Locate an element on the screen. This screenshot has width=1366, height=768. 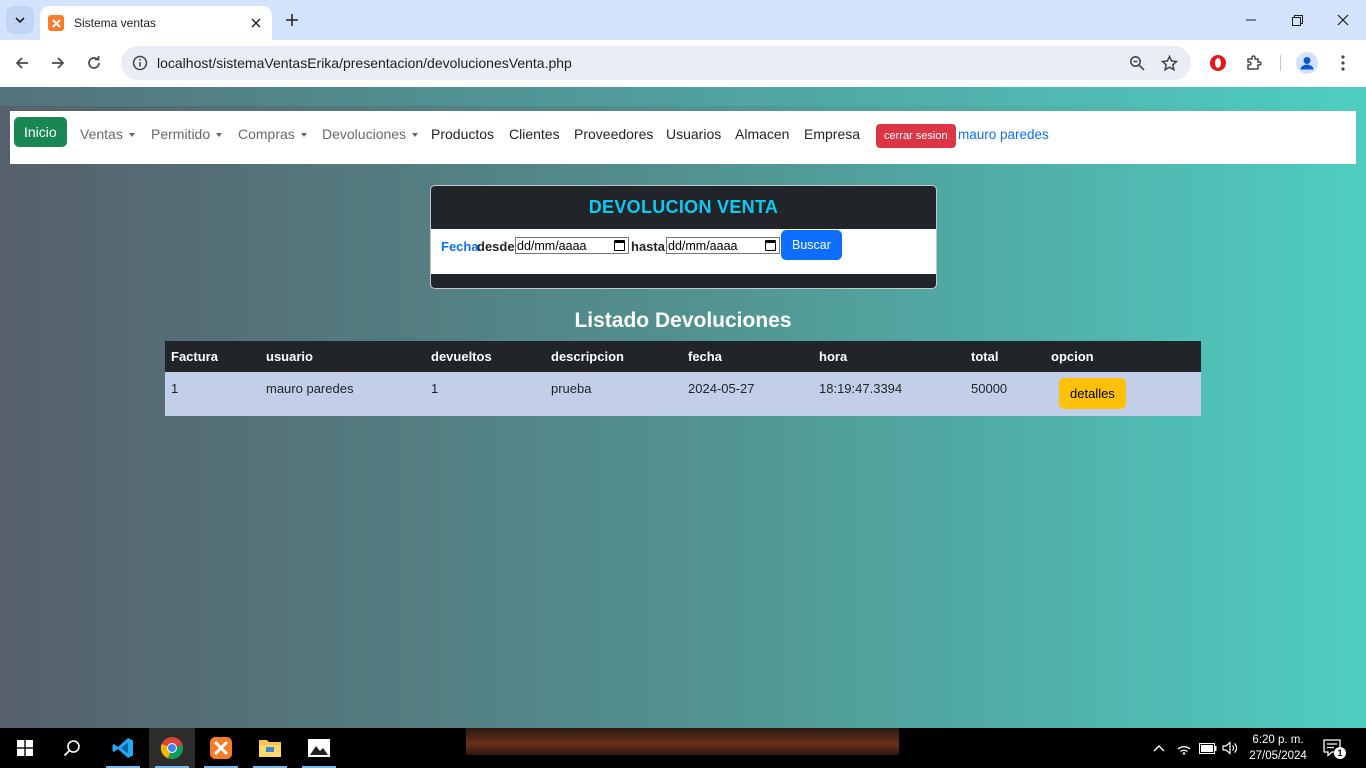
list-title: Listado Devoluciones is located at coordinates (683, 320).